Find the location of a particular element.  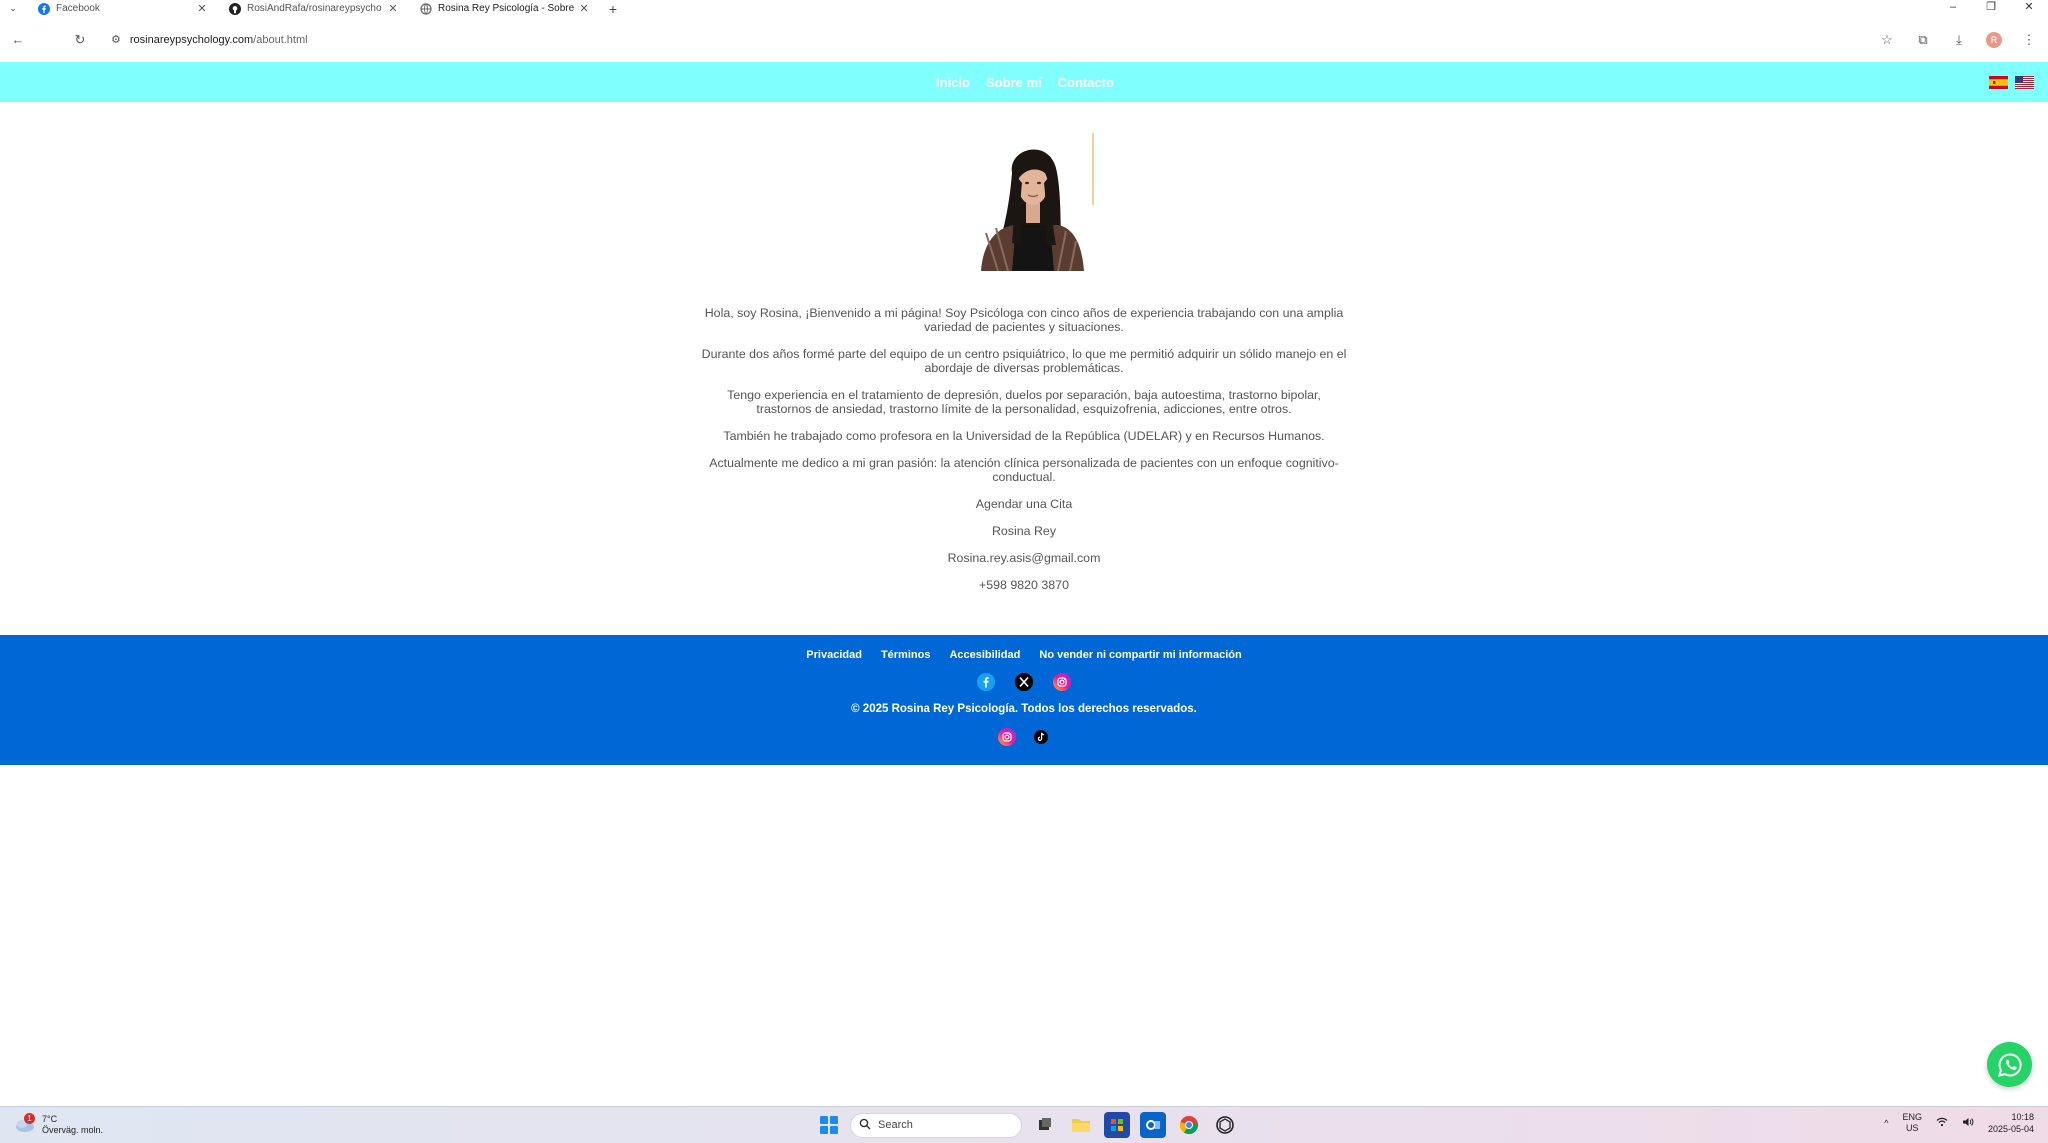

taskbar-search: Search is located at coordinates (936, 1125).